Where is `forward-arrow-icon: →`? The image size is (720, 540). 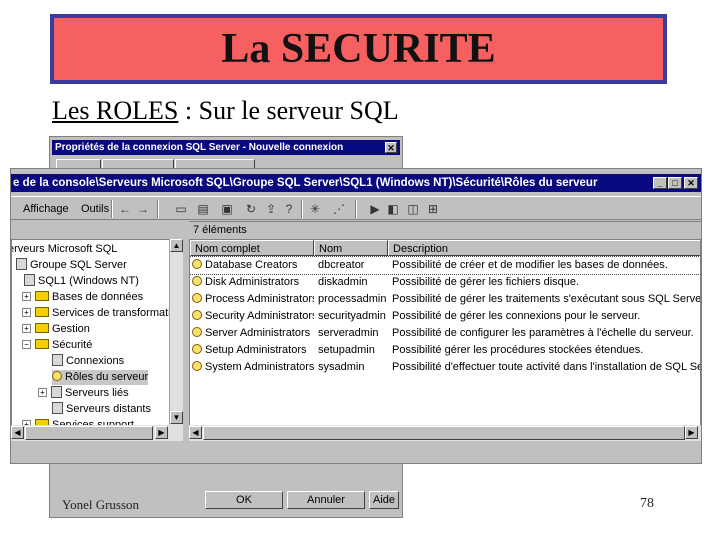 forward-arrow-icon: → is located at coordinates (143, 209).